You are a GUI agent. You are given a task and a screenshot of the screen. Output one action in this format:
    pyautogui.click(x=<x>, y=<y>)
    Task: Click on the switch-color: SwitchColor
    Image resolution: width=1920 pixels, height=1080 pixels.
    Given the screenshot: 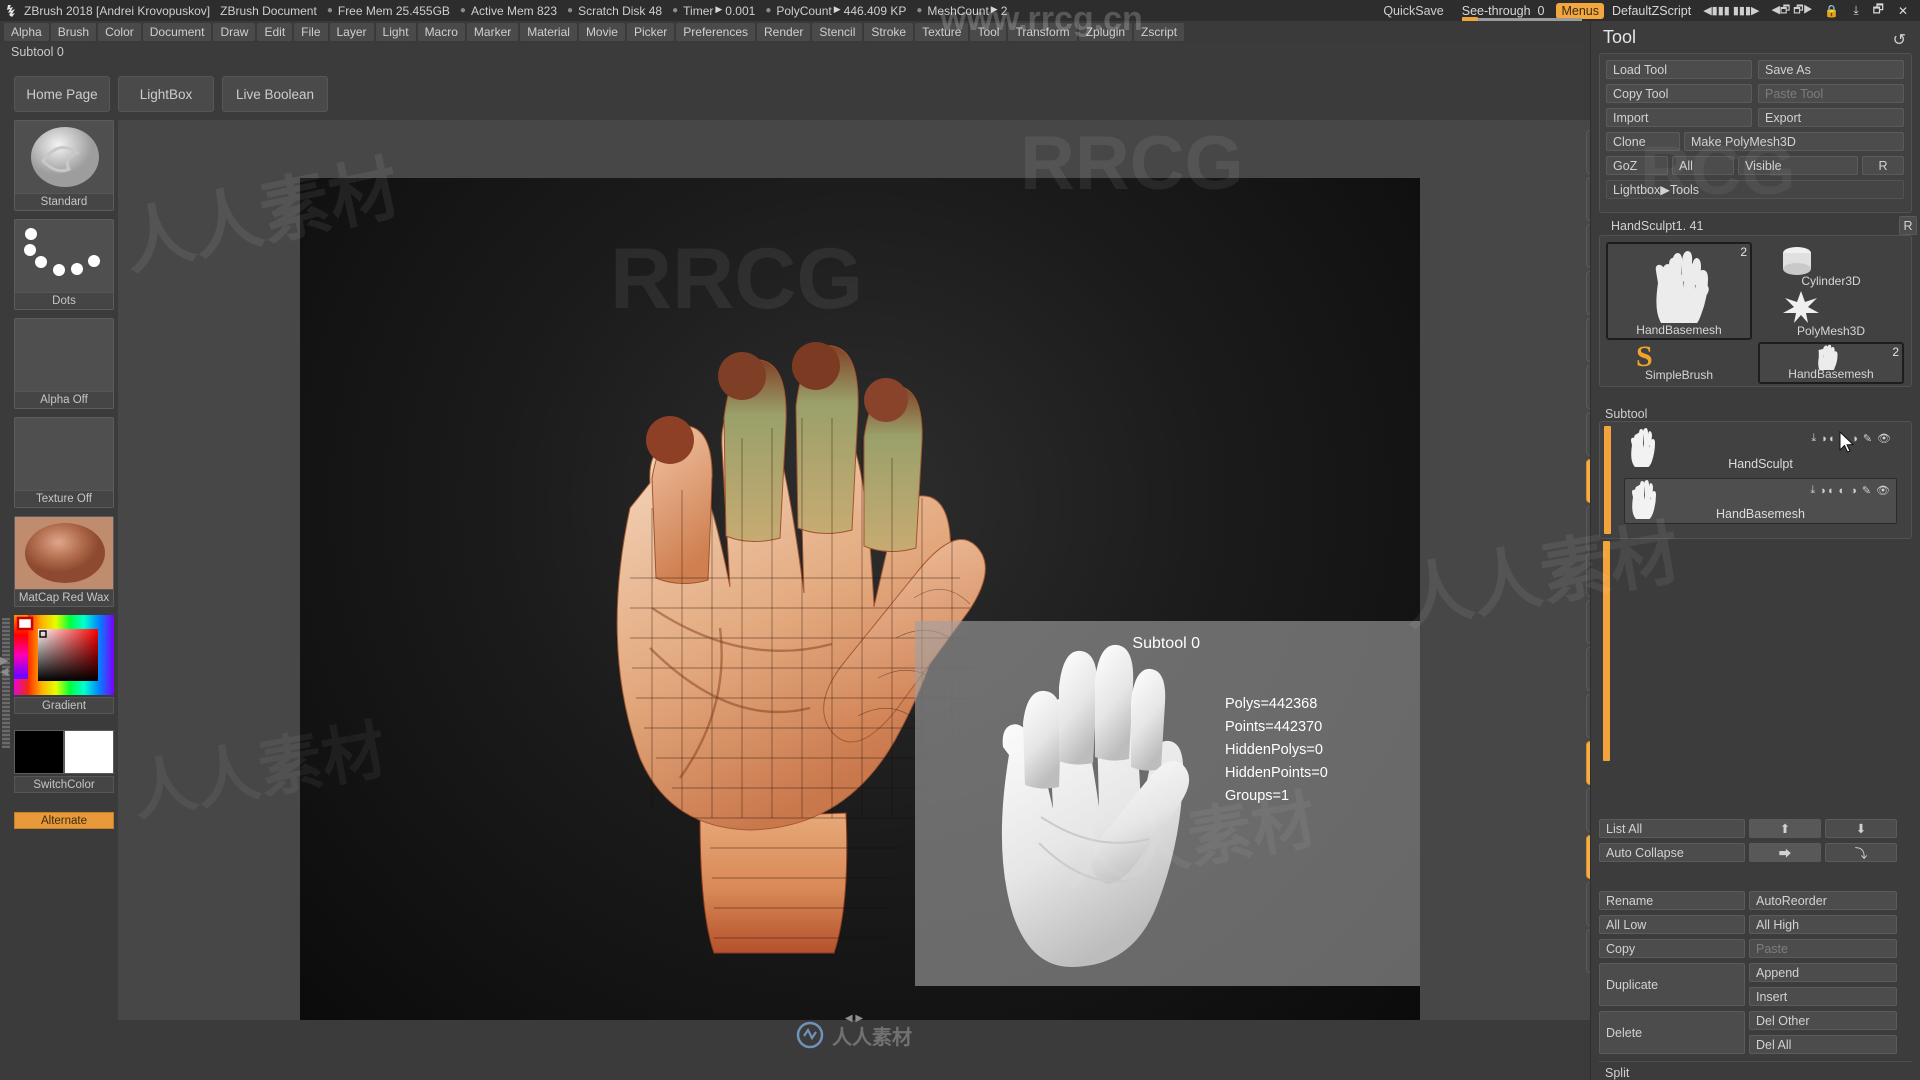 What is the action you would take?
    pyautogui.click(x=64, y=761)
    